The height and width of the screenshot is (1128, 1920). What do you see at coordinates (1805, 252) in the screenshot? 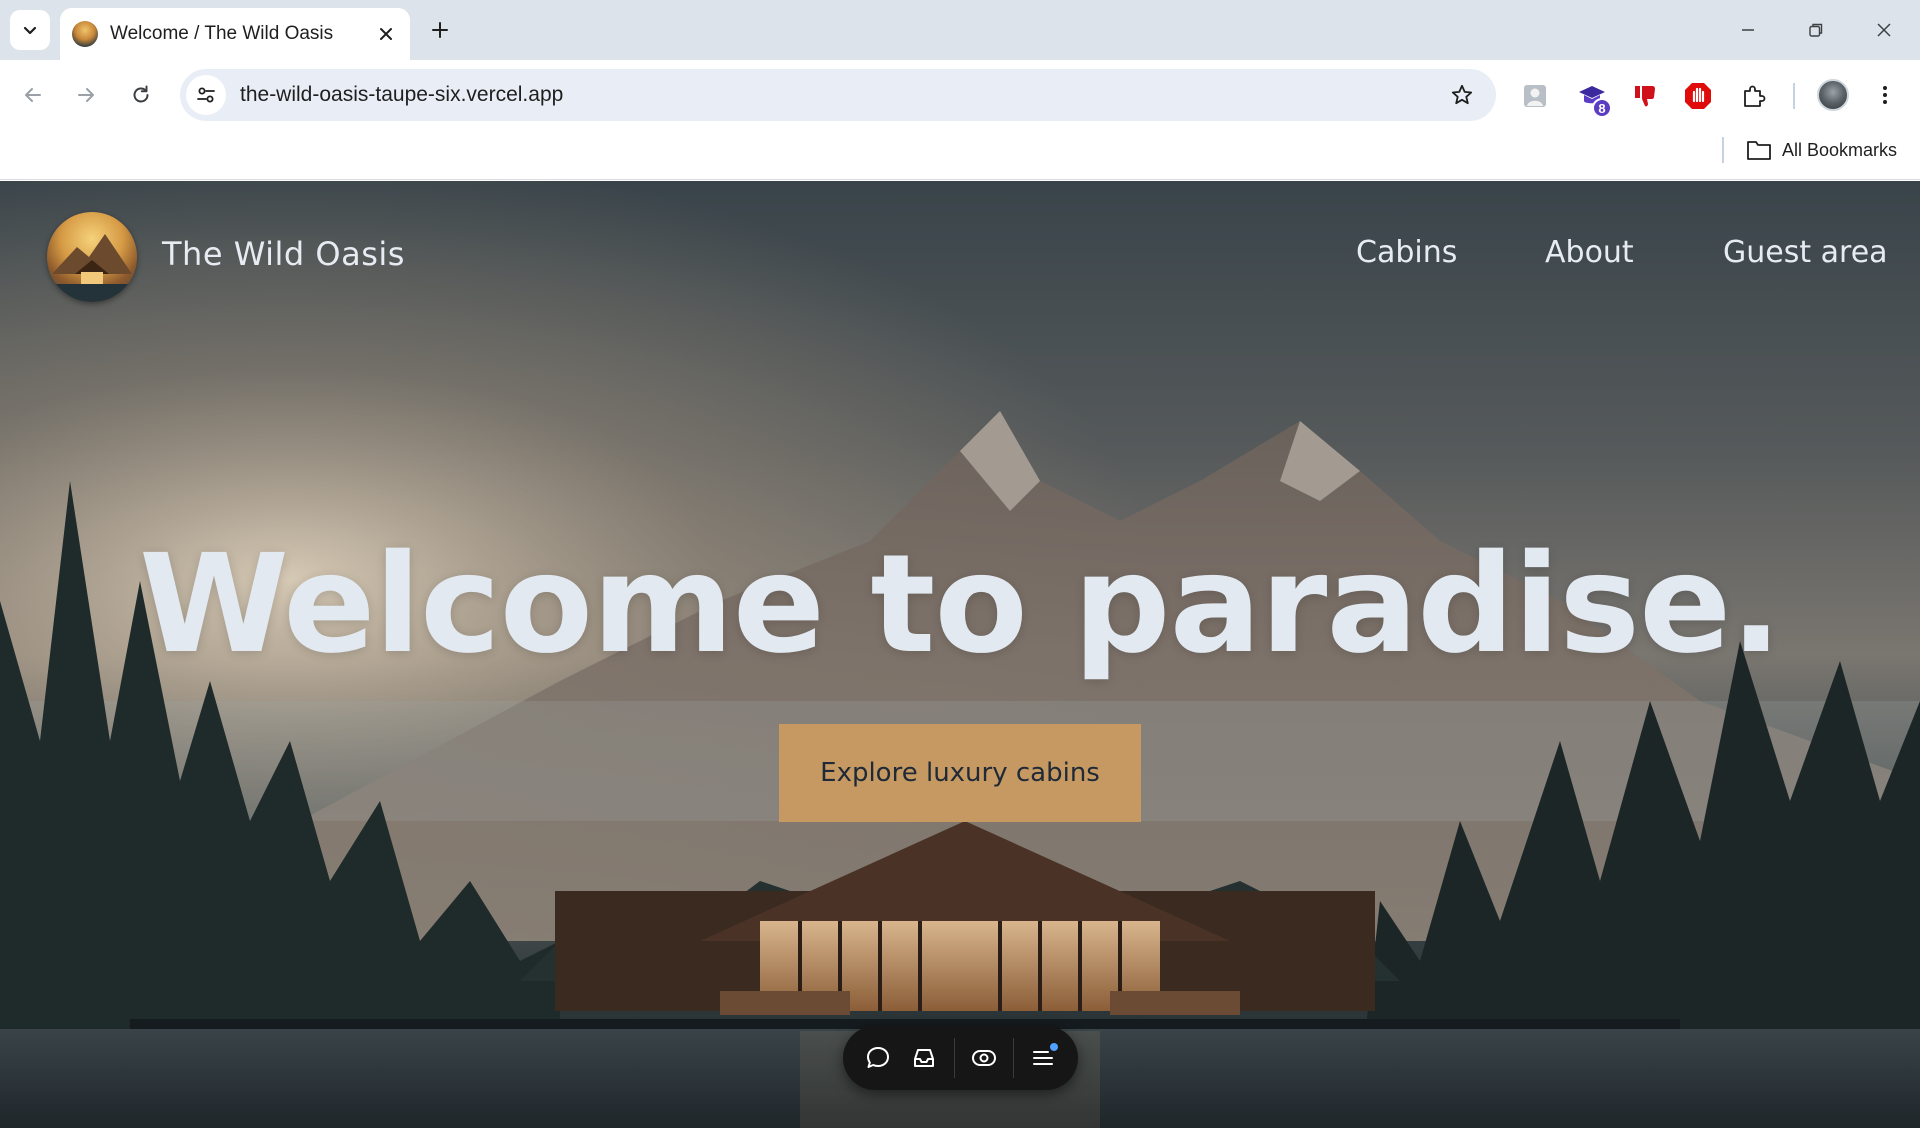
I see `nav-link-guest-area: Guest area` at bounding box center [1805, 252].